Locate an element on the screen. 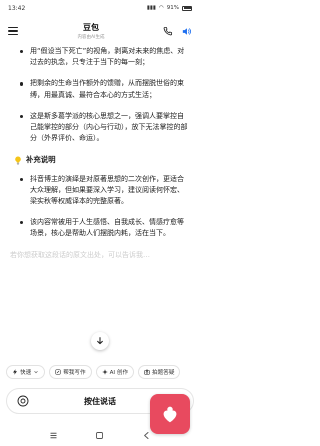  wifi-icon: ◠ is located at coordinates (161, 8).